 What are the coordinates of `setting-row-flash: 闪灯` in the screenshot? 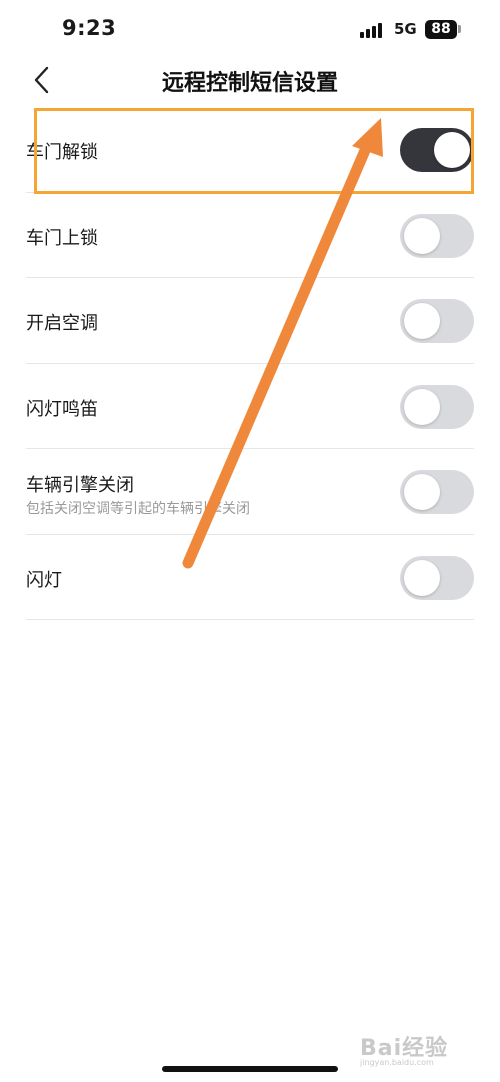 It's located at (250, 577).